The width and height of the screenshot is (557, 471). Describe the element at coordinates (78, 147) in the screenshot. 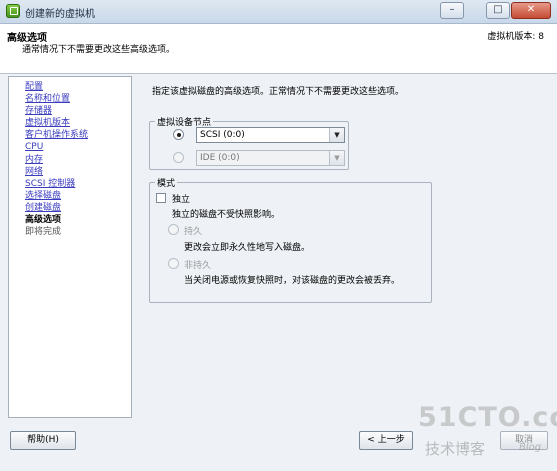

I see `nav-item-cpu: CPU` at that location.